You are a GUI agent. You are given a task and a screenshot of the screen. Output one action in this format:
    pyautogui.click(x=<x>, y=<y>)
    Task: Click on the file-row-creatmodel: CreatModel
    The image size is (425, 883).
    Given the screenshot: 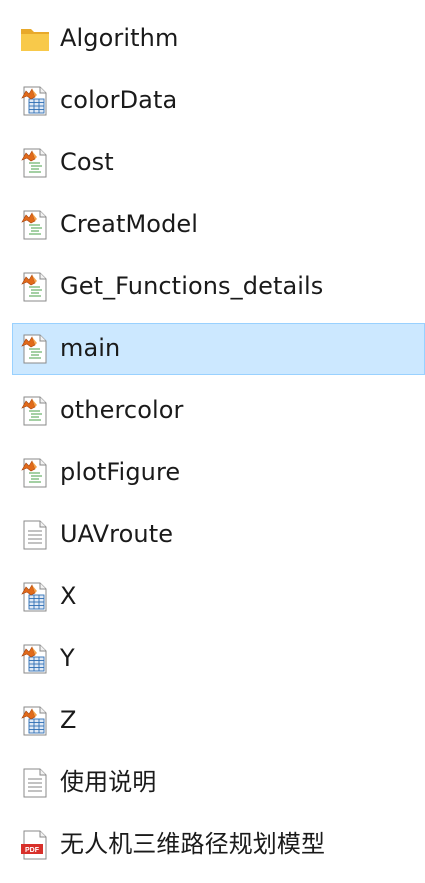 What is the action you would take?
    pyautogui.click(x=212, y=224)
    